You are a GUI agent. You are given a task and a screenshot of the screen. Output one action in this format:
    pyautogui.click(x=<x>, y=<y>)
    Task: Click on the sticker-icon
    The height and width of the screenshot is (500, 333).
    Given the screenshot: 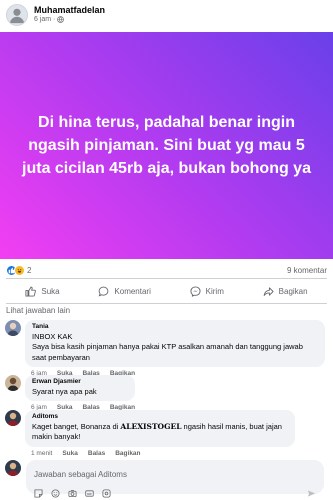 What is the action you would take?
    pyautogui.click(x=38, y=493)
    